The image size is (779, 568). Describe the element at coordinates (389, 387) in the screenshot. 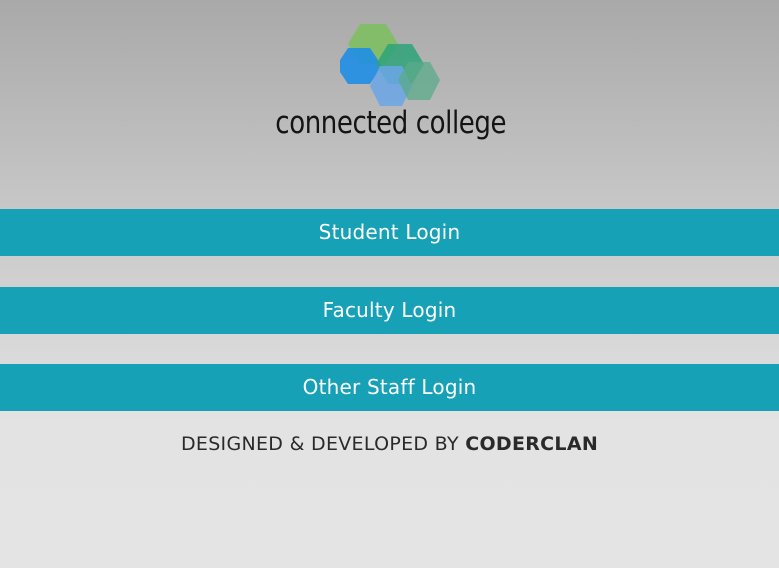

I see `other-staff-login-button: Other Staff Login` at that location.